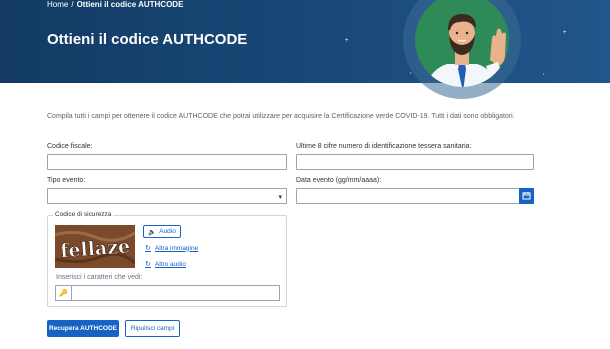 Image resolution: width=610 pixels, height=349 pixels. Describe the element at coordinates (147, 39) in the screenshot. I see `page-title: Ottieni il codice AUTHCODE` at that location.